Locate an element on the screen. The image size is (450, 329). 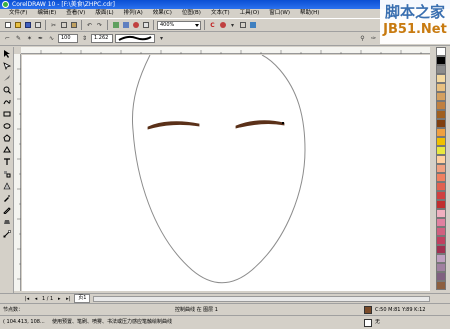
interactive-transparency-tool-icon is located at coordinates (6, 185).